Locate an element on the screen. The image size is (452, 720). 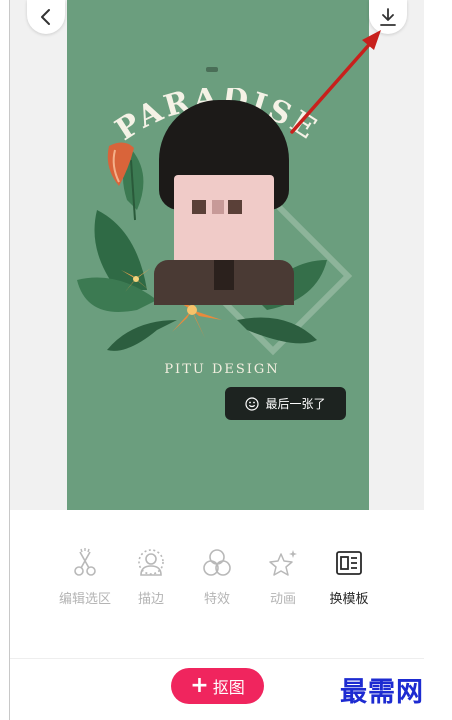
tool-label: 编辑选区 is located at coordinates (84, 599).